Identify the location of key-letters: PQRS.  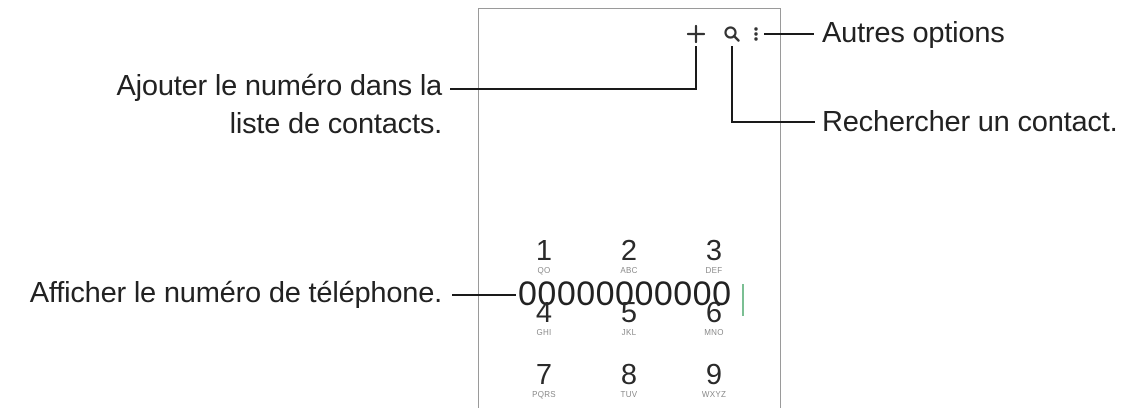
(544, 394).